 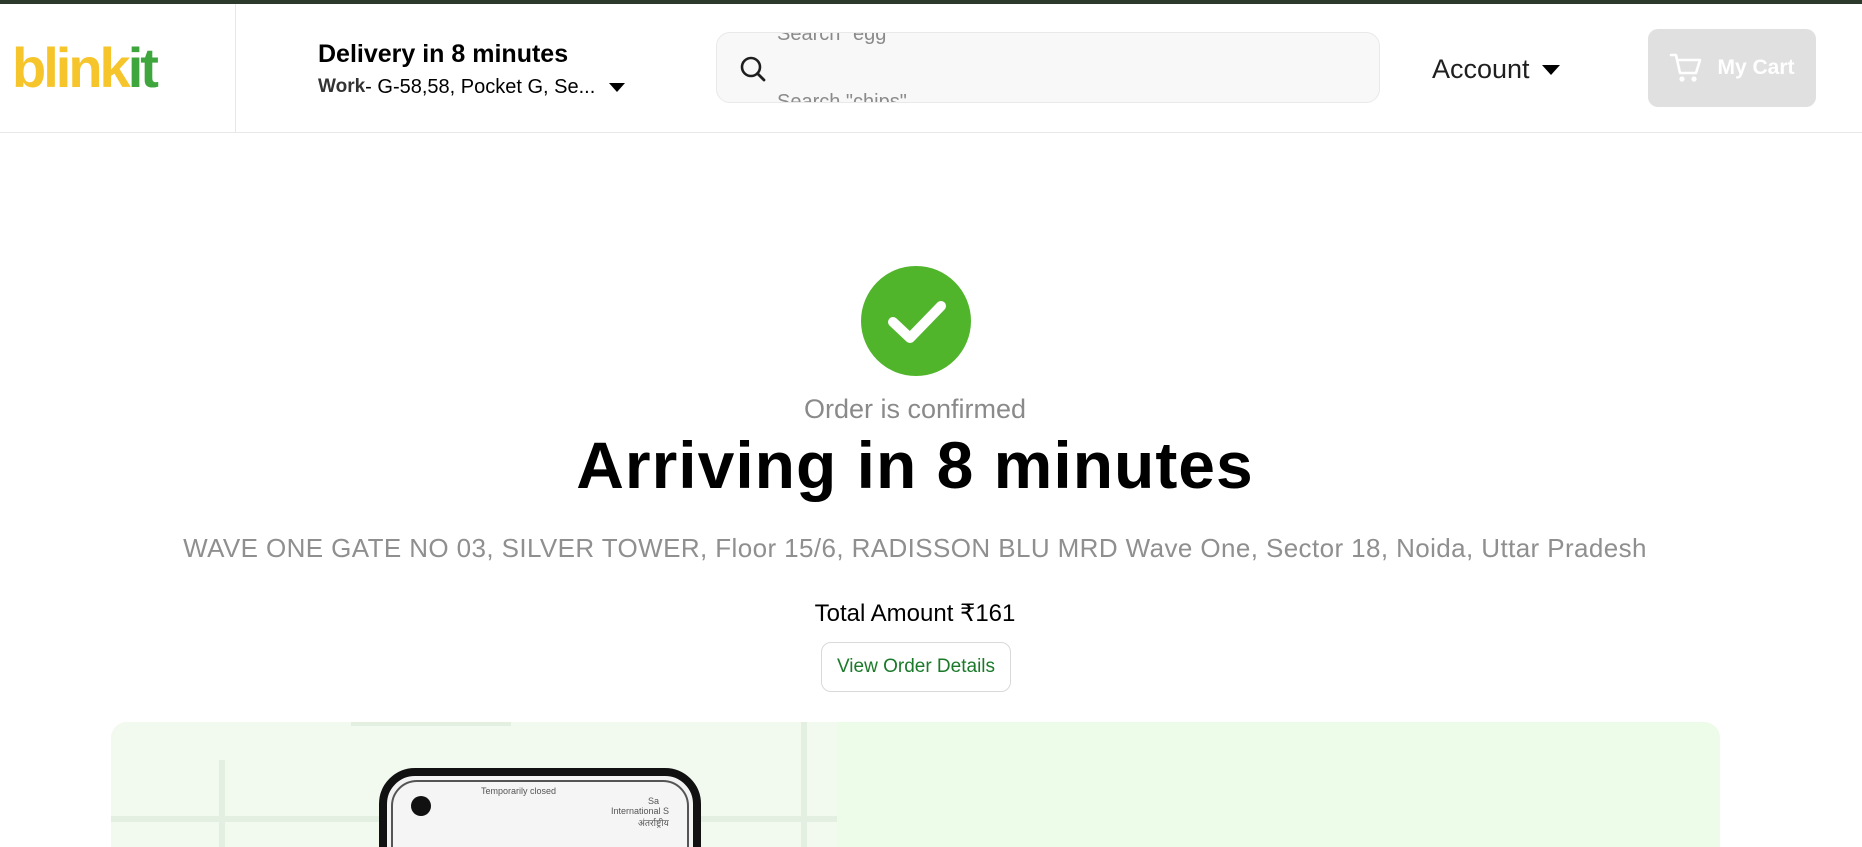 What do you see at coordinates (915, 465) in the screenshot?
I see `arrival-headline: Arriving in 8 minutes` at bounding box center [915, 465].